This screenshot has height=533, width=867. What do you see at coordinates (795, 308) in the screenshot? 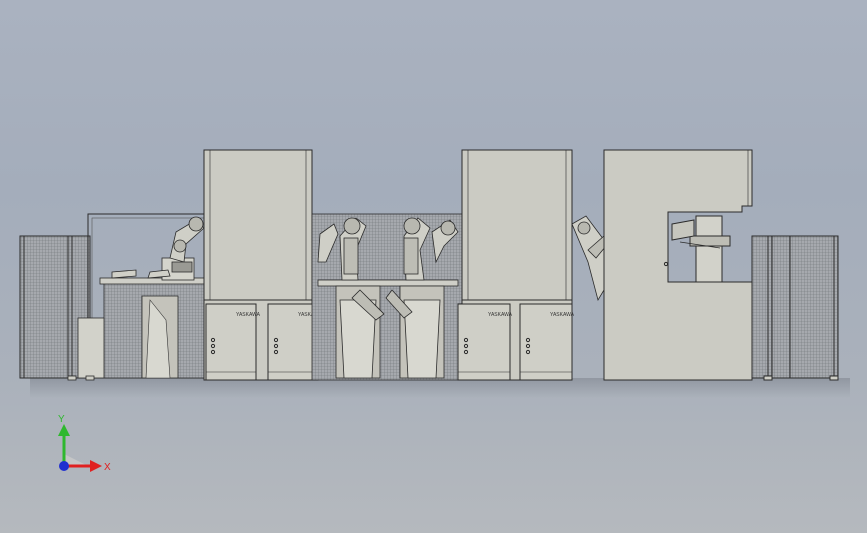
I see `right-safety-fence` at bounding box center [795, 308].